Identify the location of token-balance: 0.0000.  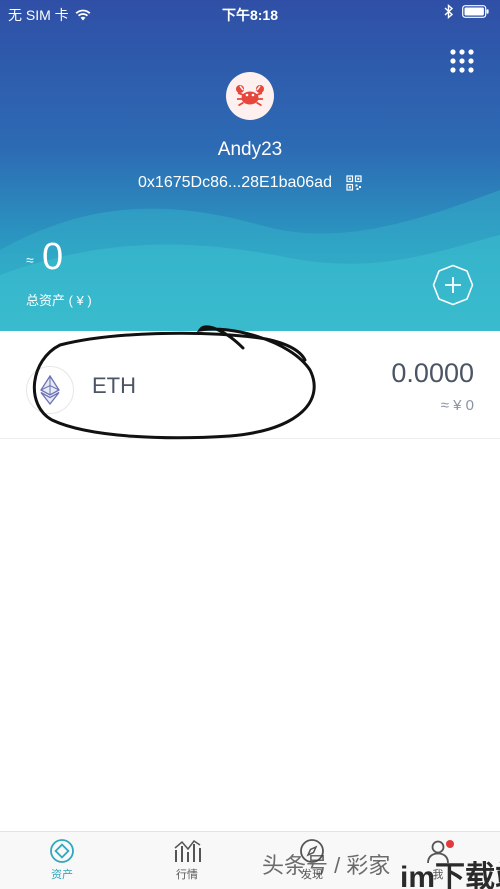
(432, 373).